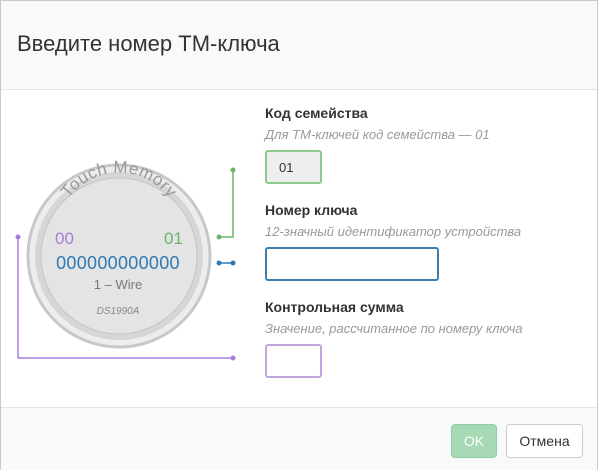 This screenshot has height=470, width=598. I want to click on serial-number-label: Номер ключа, so click(311, 210).